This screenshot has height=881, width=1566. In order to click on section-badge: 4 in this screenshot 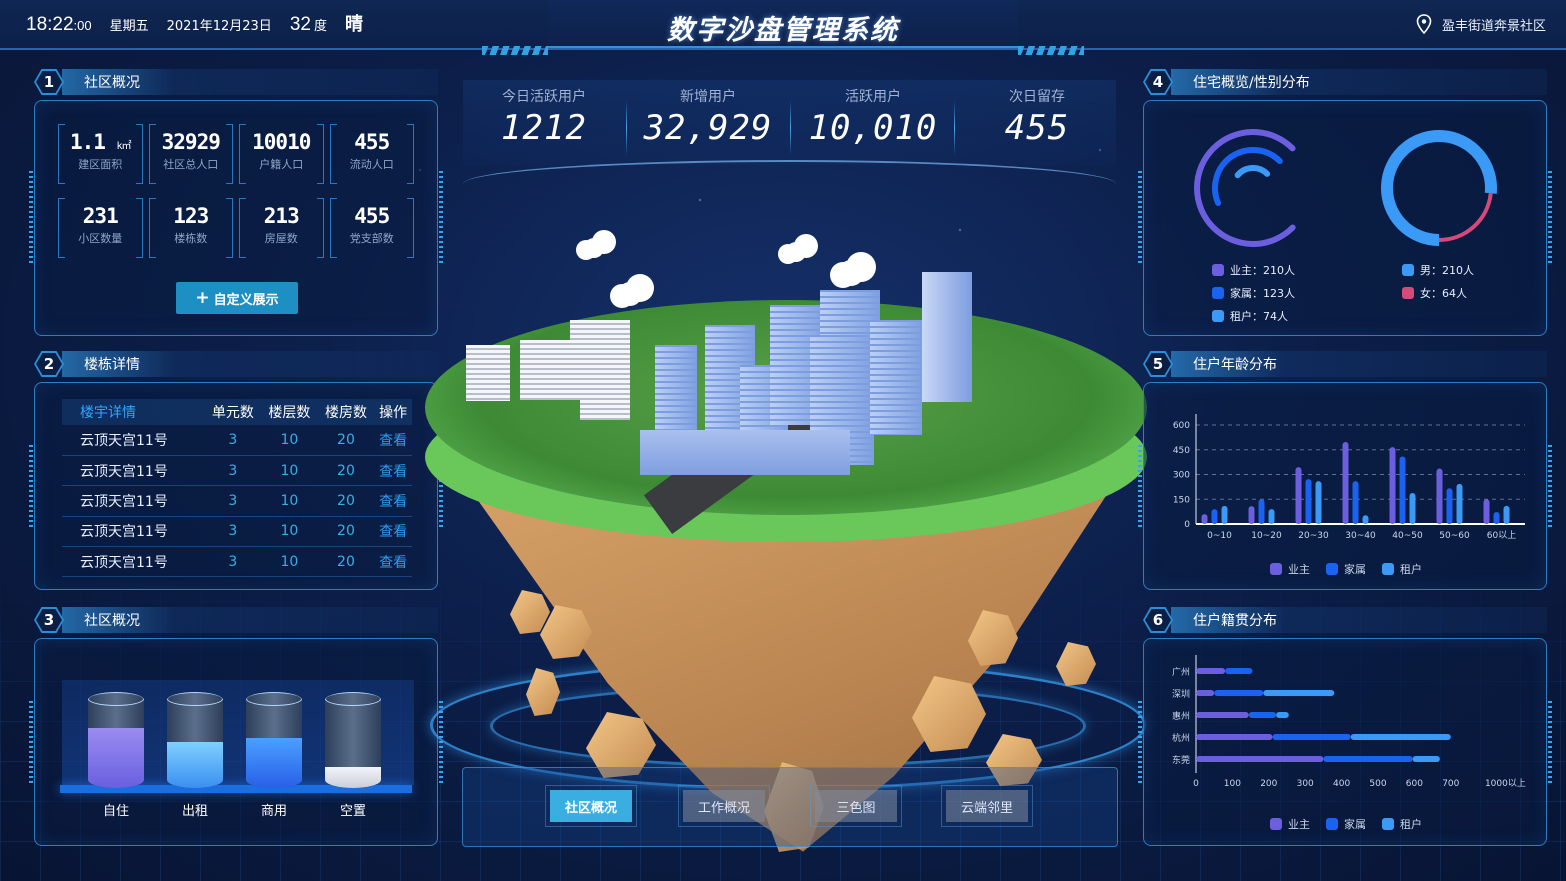, I will do `click(1158, 82)`.